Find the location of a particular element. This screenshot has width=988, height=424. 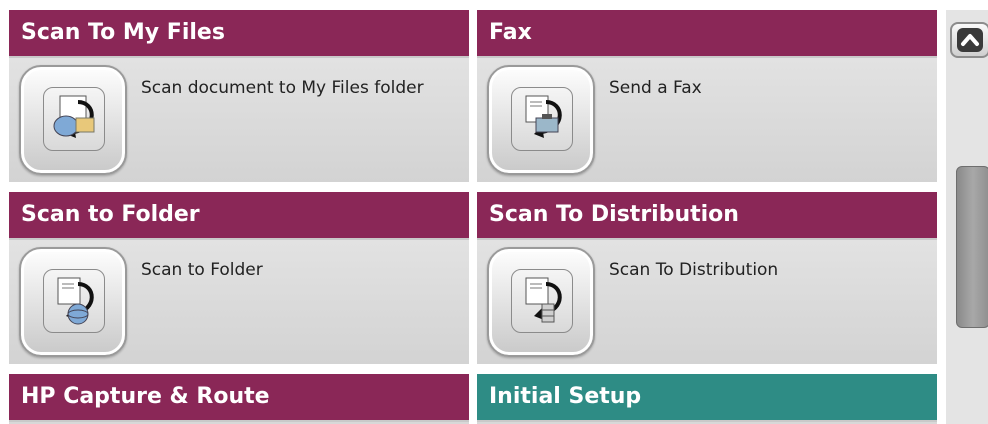

fax-button is located at coordinates (541, 120).